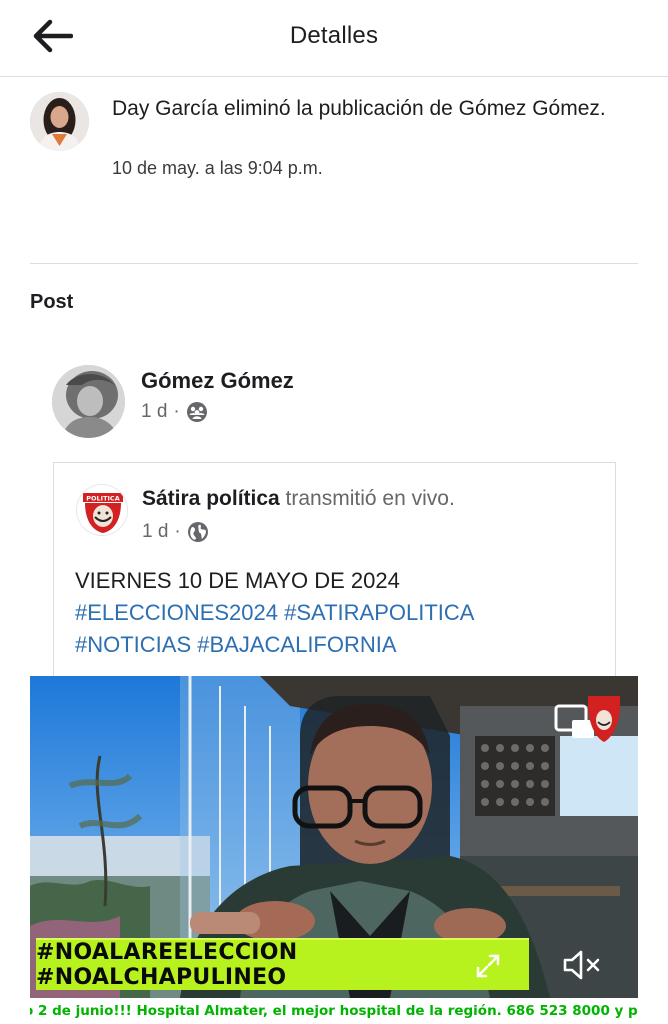 The image size is (668, 1024). Describe the element at coordinates (379, 612) in the screenshot. I see `hashtag-link: #SATIRAPOLITICA` at that location.